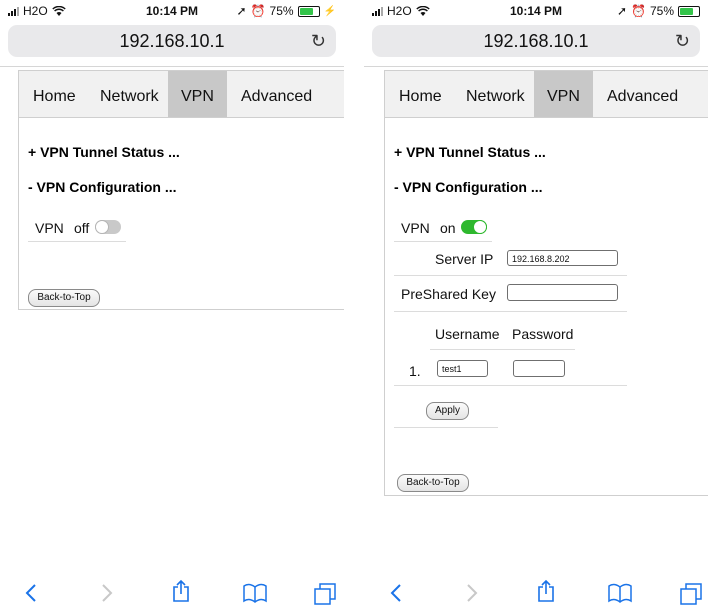 The height and width of the screenshot is (611, 708). What do you see at coordinates (562, 258) in the screenshot?
I see `server-ip-input: 192.168.8.202` at bounding box center [562, 258].